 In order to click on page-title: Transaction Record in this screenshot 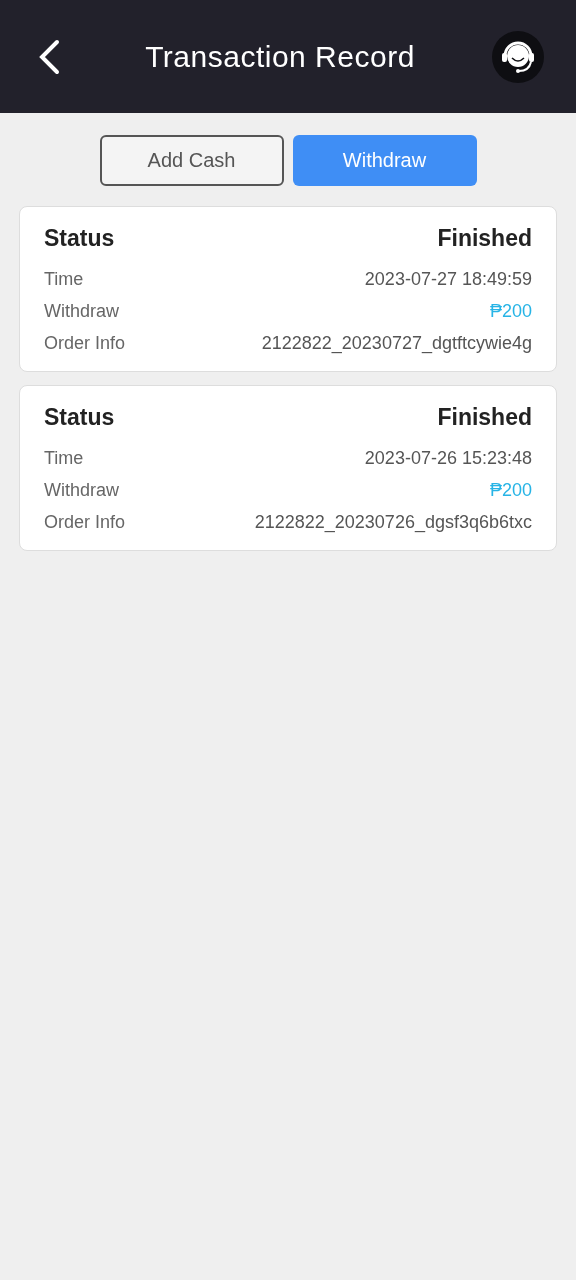, I will do `click(280, 56)`.